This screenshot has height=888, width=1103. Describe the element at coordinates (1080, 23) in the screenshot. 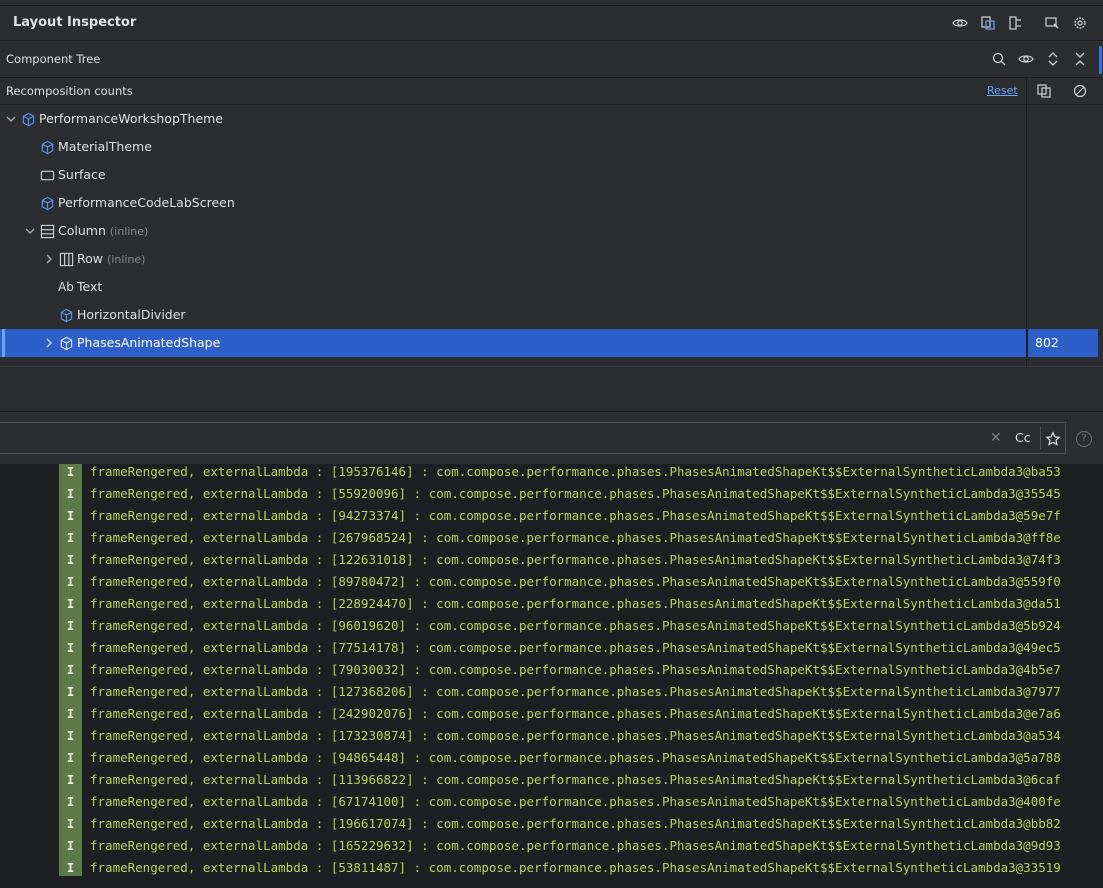

I see `gear-icon` at that location.